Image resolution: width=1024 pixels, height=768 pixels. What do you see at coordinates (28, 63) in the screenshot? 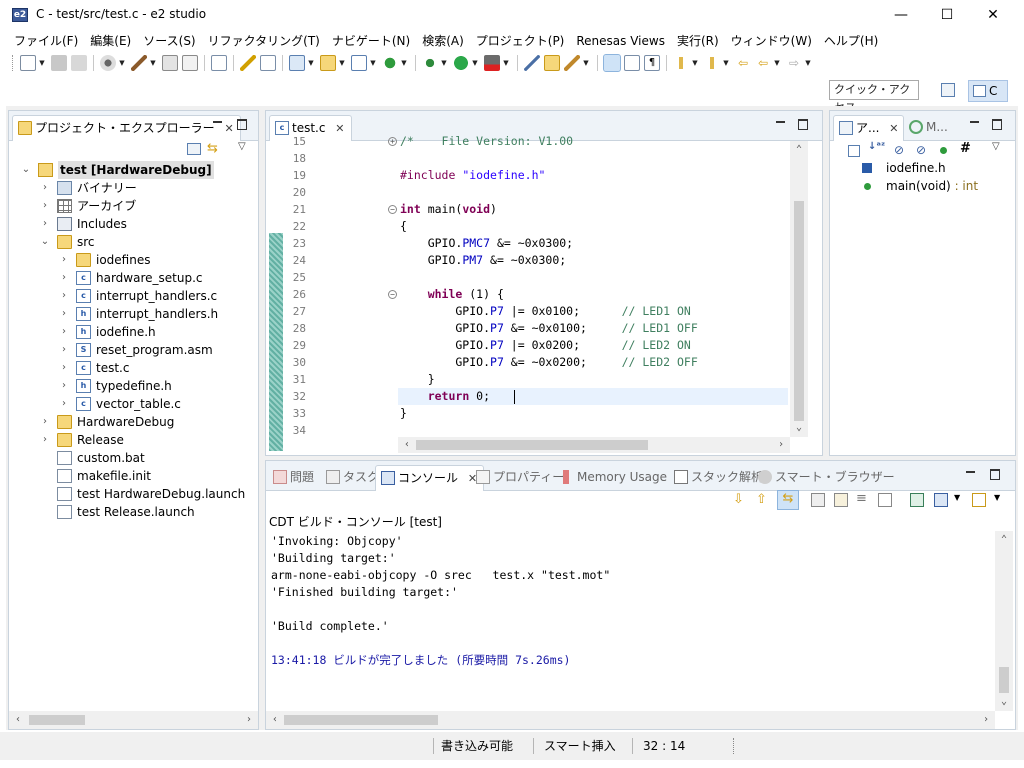
I see `new-icon` at bounding box center [28, 63].